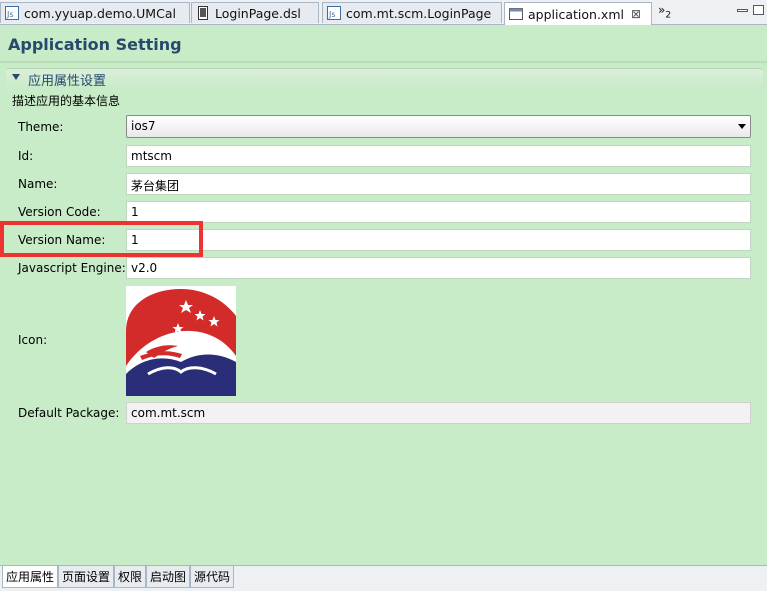  What do you see at coordinates (258, 13) in the screenshot?
I see `tab-label: LoginPage.dsl` at bounding box center [258, 13].